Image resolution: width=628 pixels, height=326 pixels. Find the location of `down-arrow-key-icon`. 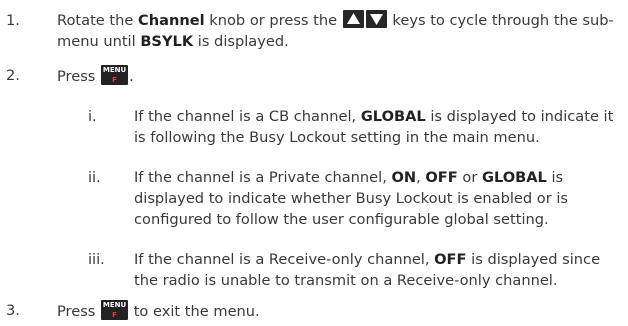

down-arrow-key-icon is located at coordinates (376, 19).